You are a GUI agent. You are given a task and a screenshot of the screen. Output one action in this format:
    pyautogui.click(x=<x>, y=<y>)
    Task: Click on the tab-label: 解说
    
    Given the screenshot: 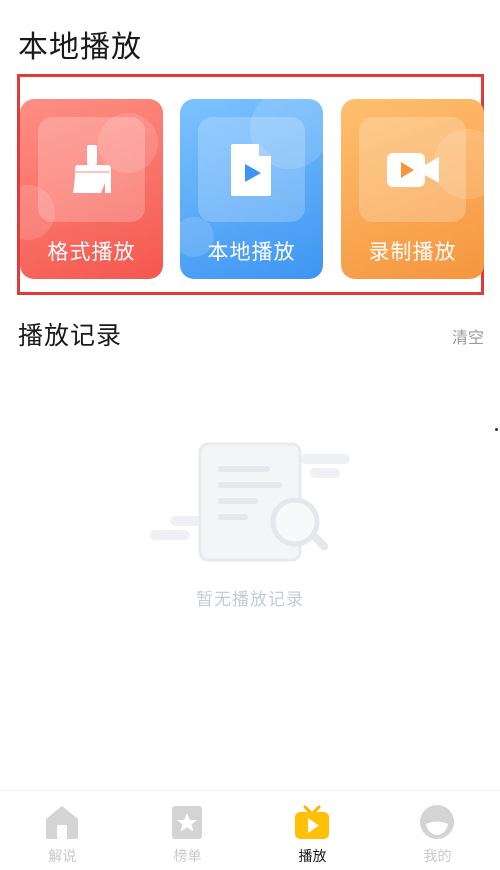 What is the action you would take?
    pyautogui.click(x=62, y=857)
    